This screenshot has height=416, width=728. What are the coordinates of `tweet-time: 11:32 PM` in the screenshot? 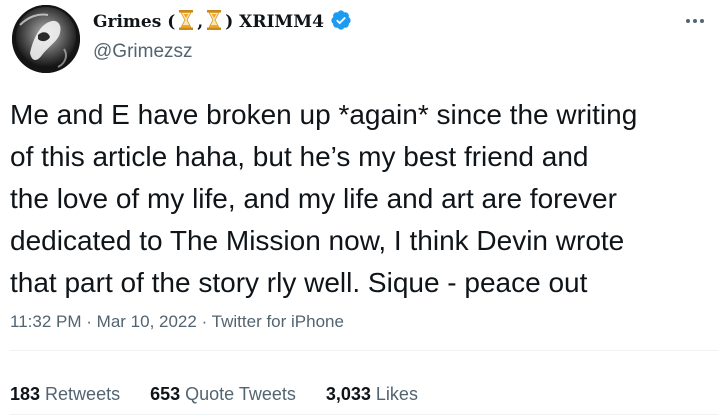 It's located at (46, 321).